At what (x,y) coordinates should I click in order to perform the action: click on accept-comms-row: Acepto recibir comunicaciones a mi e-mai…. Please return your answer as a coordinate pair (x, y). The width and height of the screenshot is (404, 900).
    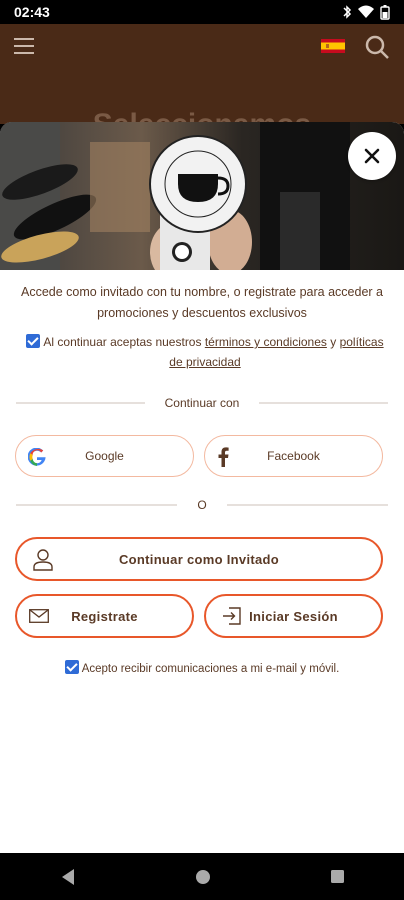
    Looking at the image, I should click on (202, 667).